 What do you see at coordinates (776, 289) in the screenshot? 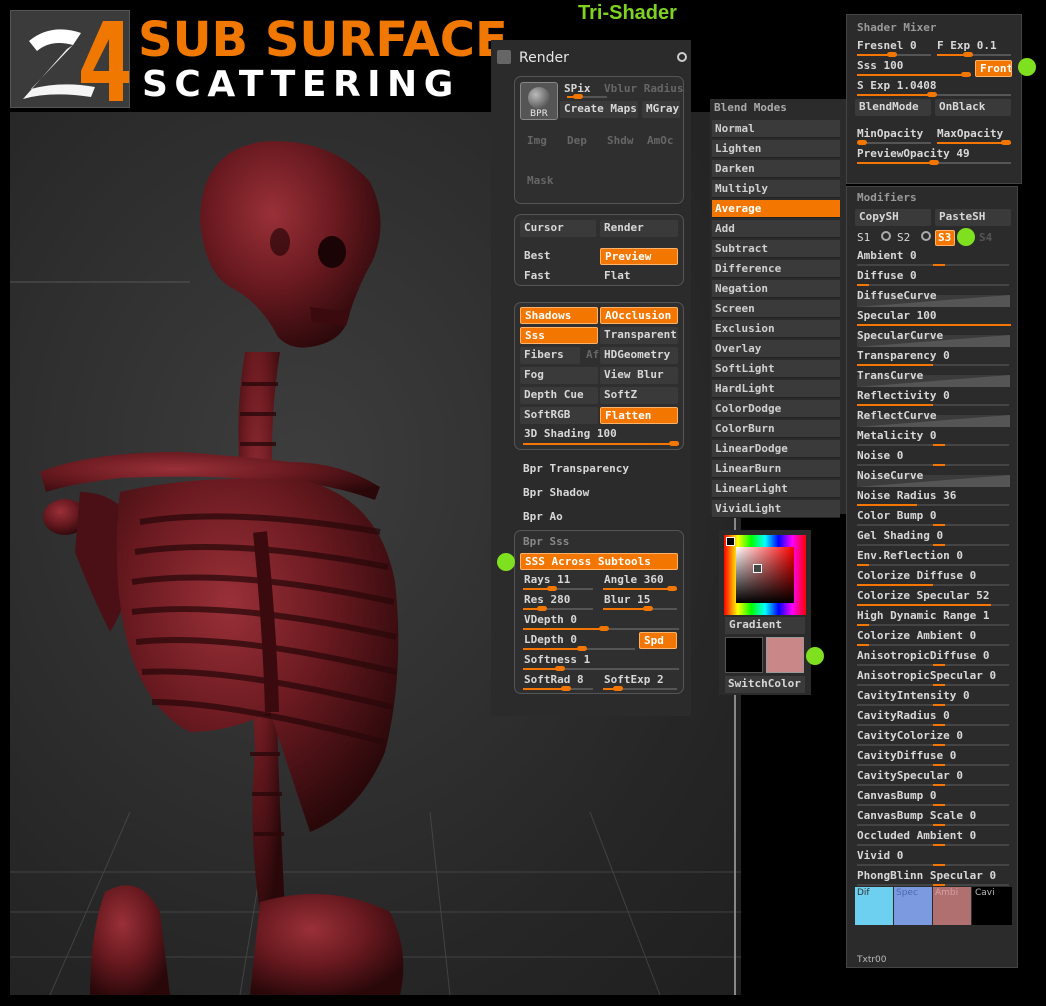
I see `blend-mode-item: Negation` at bounding box center [776, 289].